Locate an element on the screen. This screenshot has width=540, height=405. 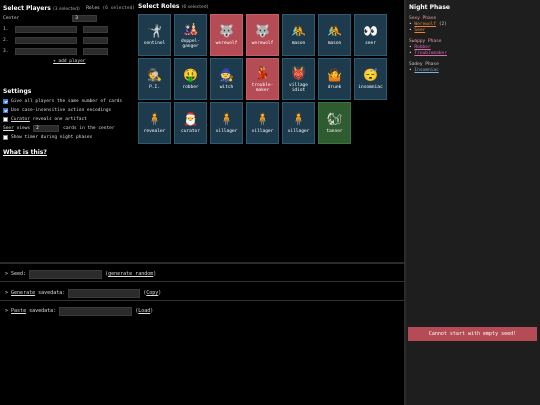
role-card-sentinel: 🤺 sentinel is located at coordinates (154, 35).